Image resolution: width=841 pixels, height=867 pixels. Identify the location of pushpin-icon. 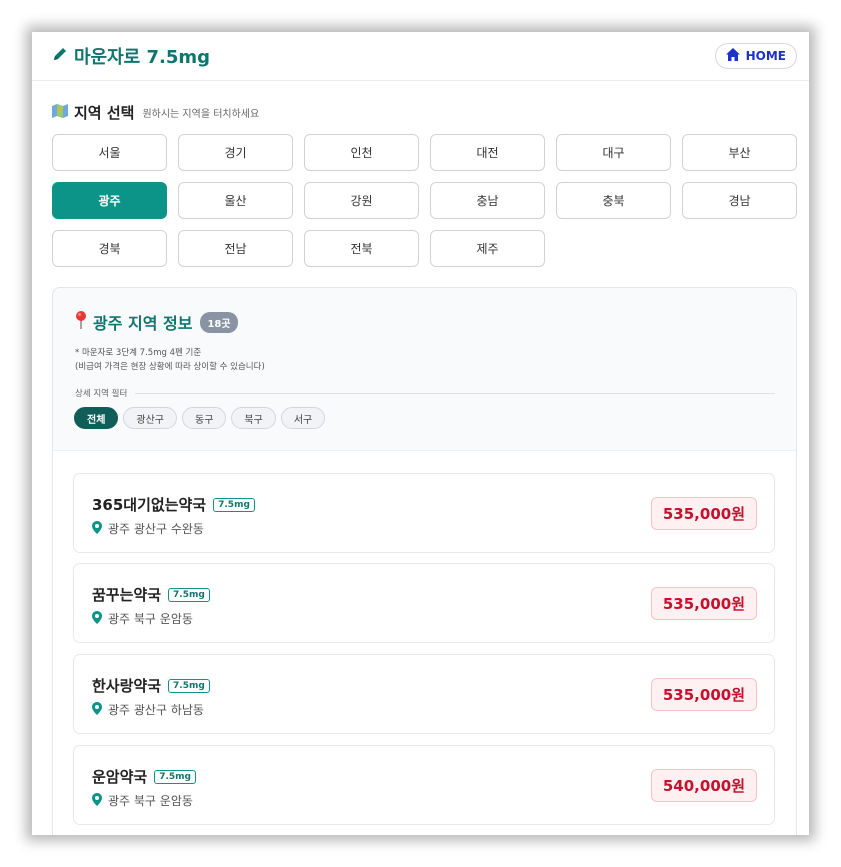
(81, 322).